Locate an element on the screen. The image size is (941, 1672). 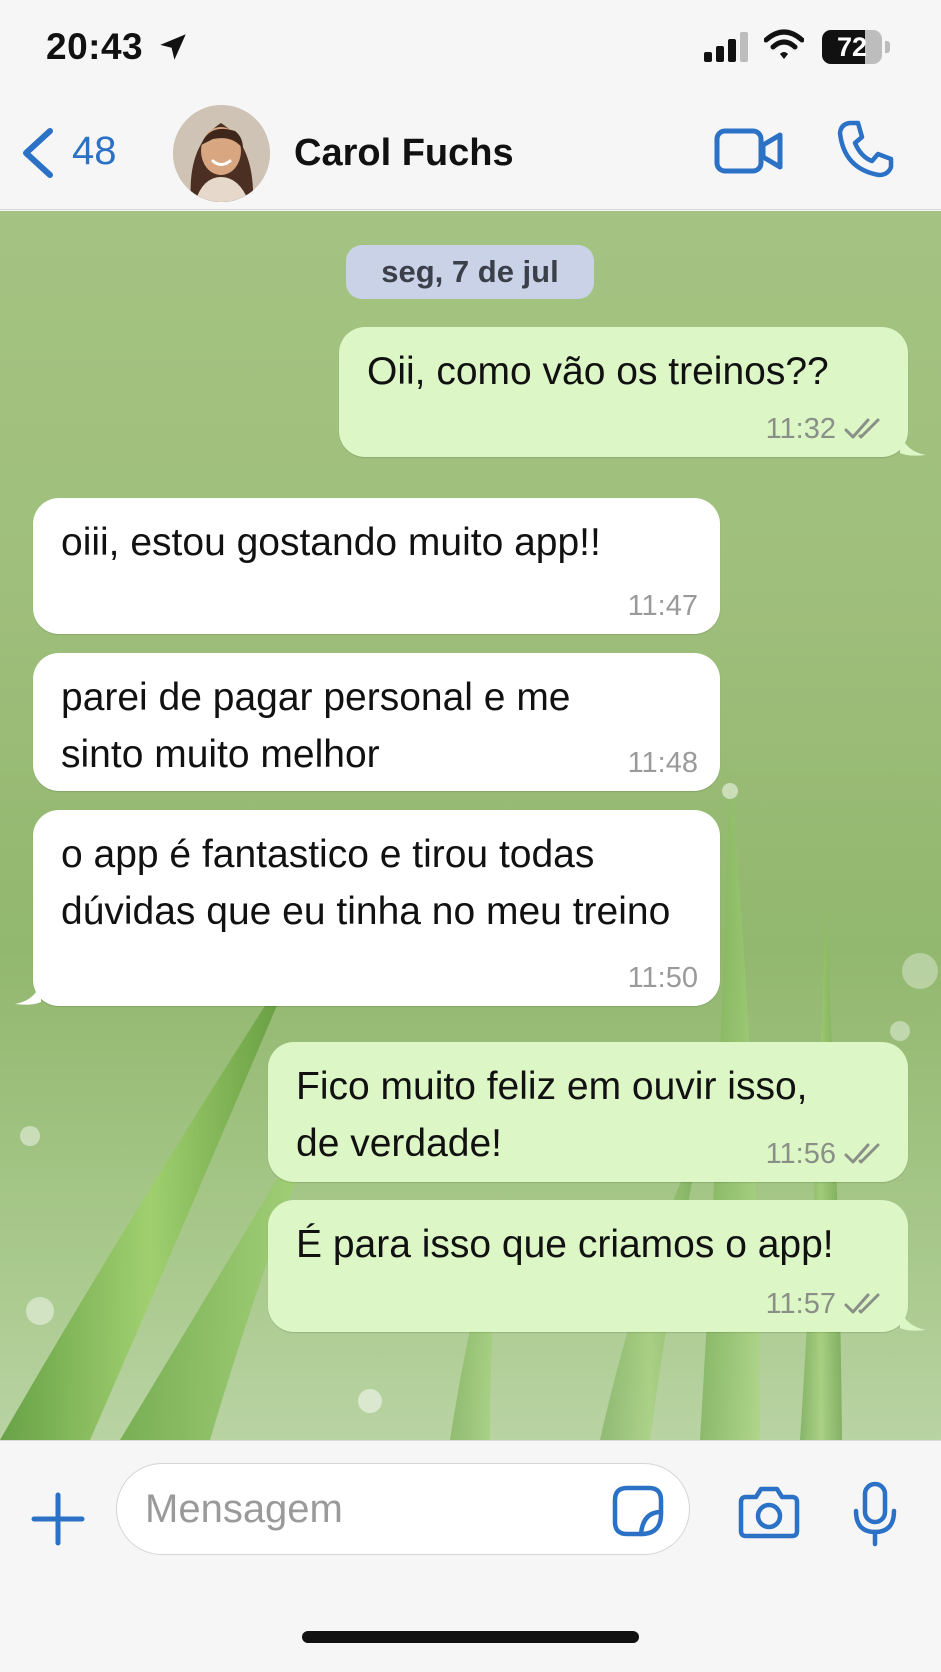
message-meta: 11:56 is located at coordinates (826, 1154).